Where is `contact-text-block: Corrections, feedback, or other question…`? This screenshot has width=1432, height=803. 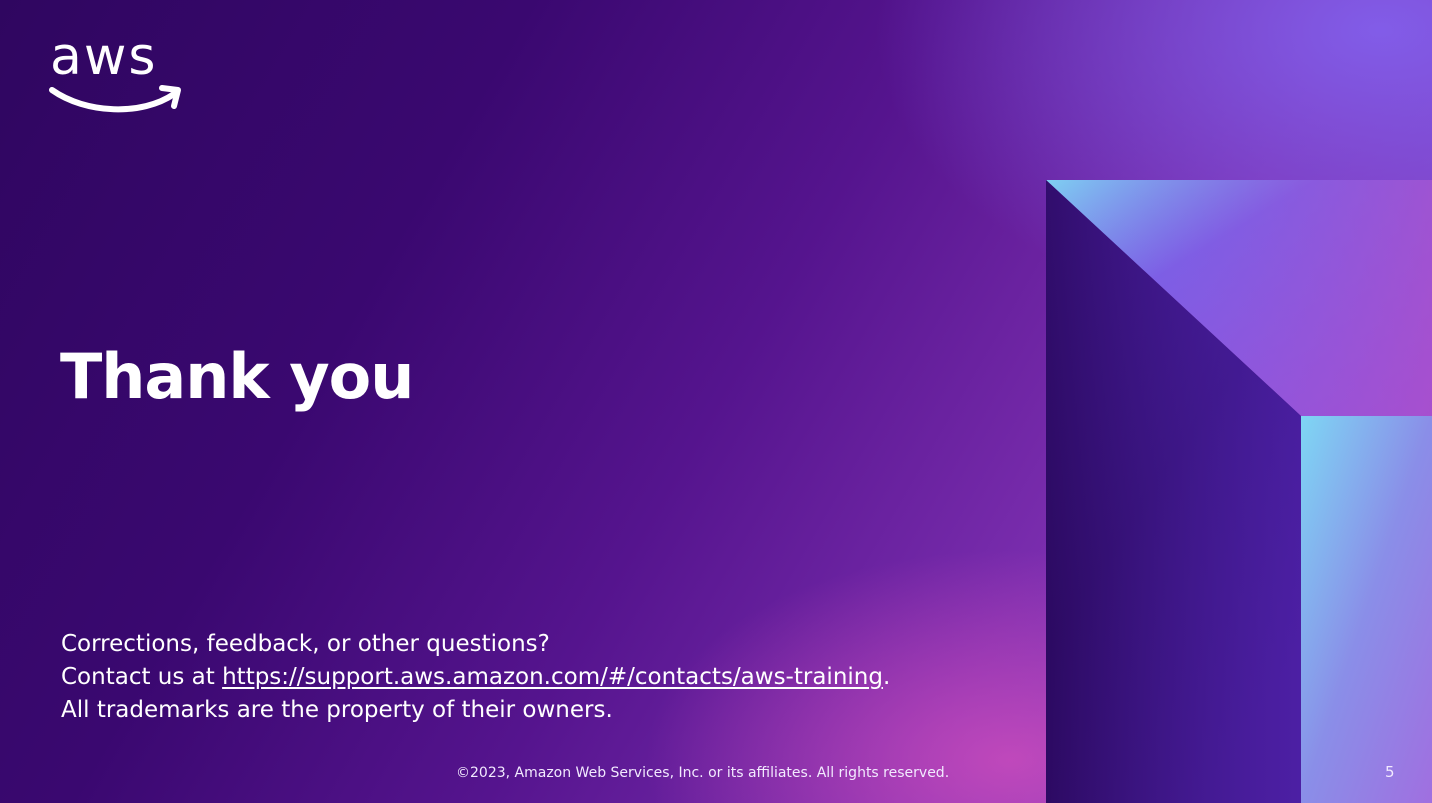 contact-text-block: Corrections, feedback, or other question… is located at coordinates (475, 677).